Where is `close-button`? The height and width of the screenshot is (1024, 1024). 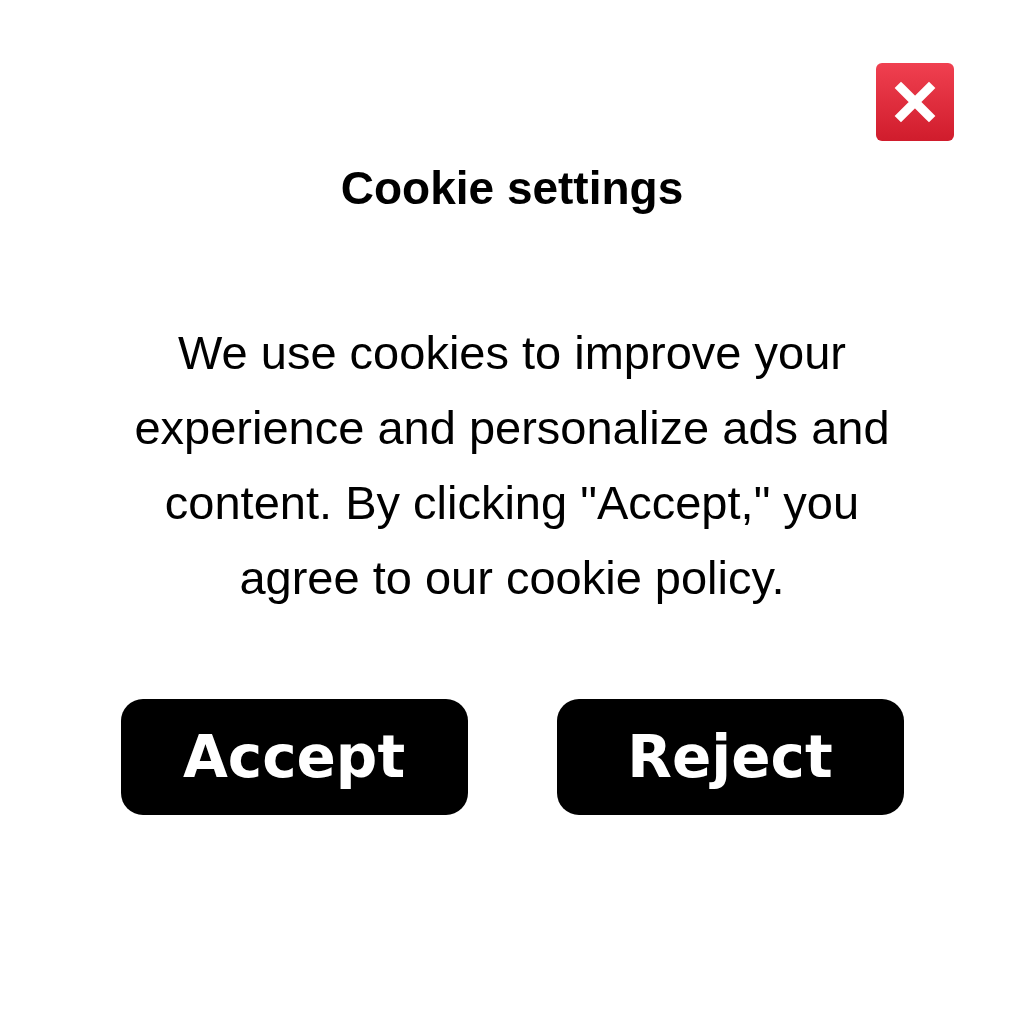
close-button is located at coordinates (915, 102).